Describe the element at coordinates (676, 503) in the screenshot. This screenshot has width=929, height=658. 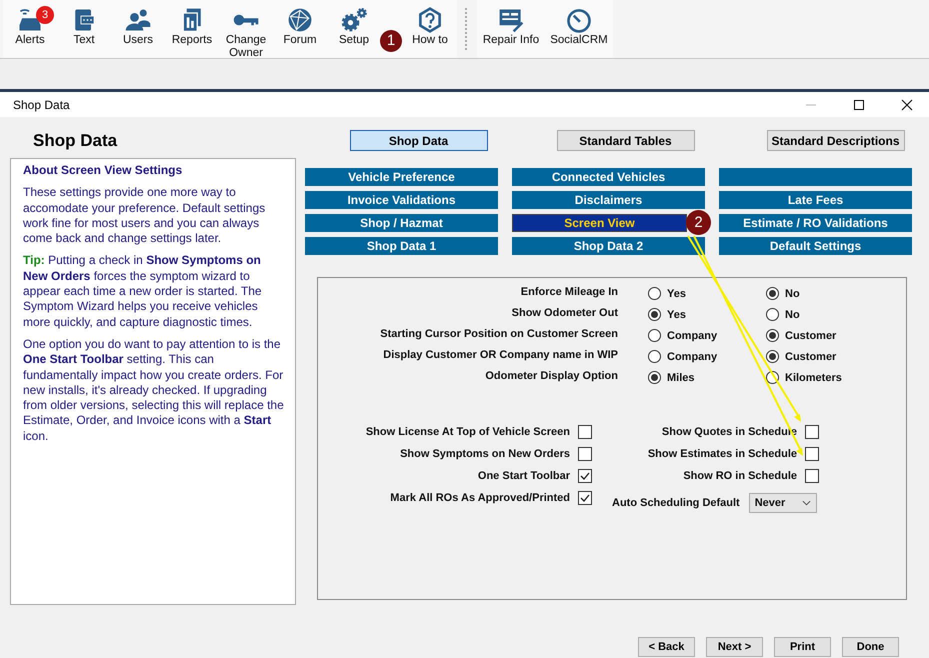
I see `setting-label: Auto Scheduling Default` at that location.